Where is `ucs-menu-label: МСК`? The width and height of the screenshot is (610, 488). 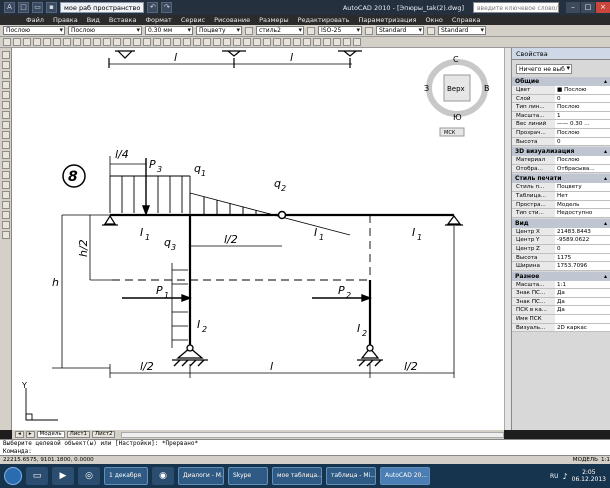
ucs-menu-label: МСК is located at coordinates (450, 133).